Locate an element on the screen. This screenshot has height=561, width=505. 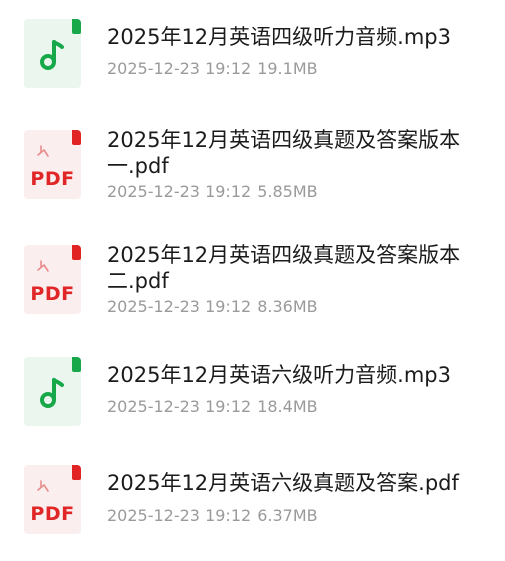
file-name: 2025年12月英语四级真题及答案版本二.pdf is located at coordinates (284, 268).